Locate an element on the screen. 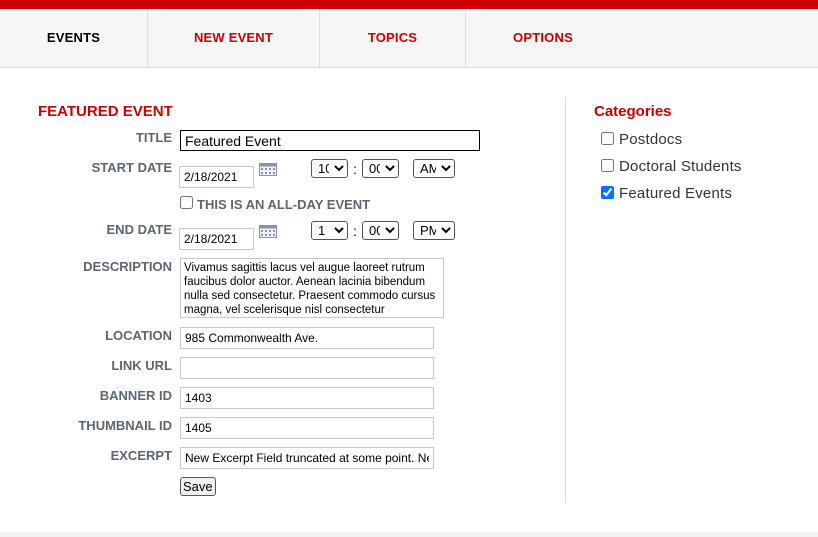  tab-topics: TOPICS is located at coordinates (392, 38).